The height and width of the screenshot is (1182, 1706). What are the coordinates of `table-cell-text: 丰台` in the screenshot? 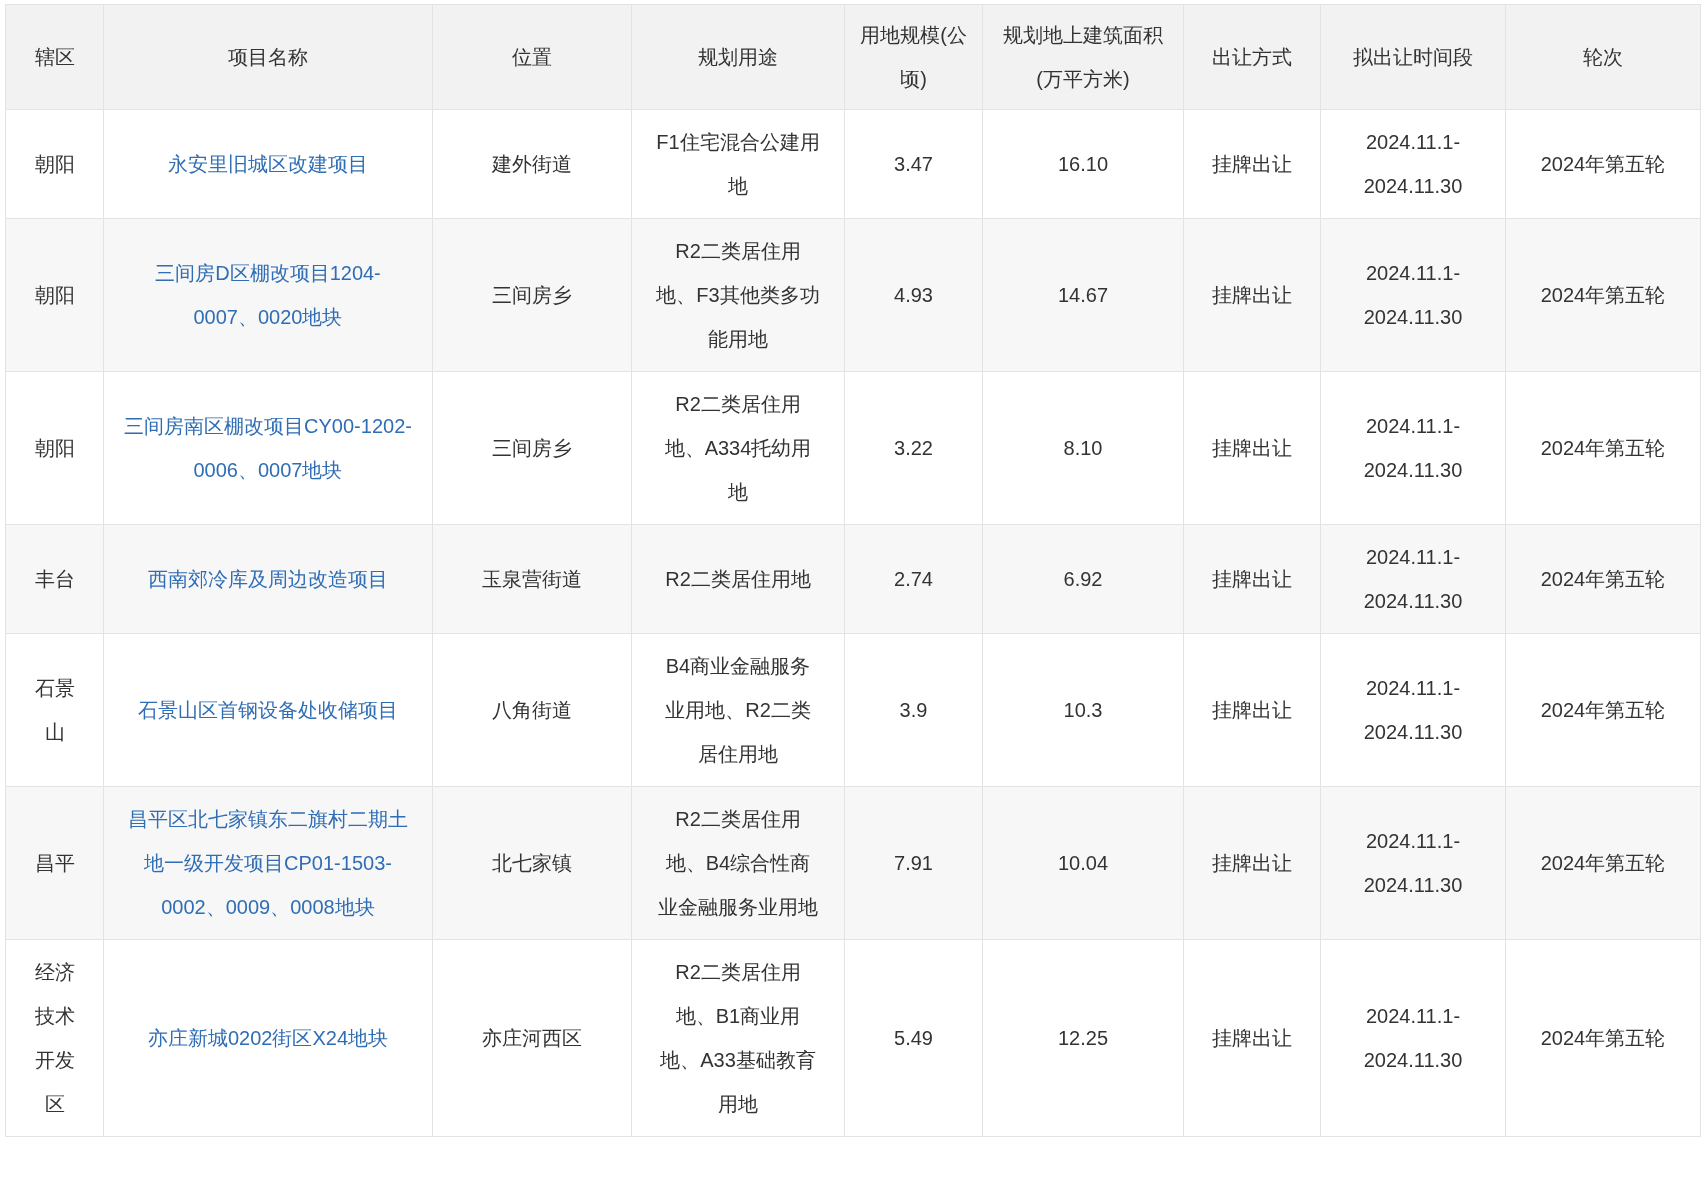 It's located at (54, 579).